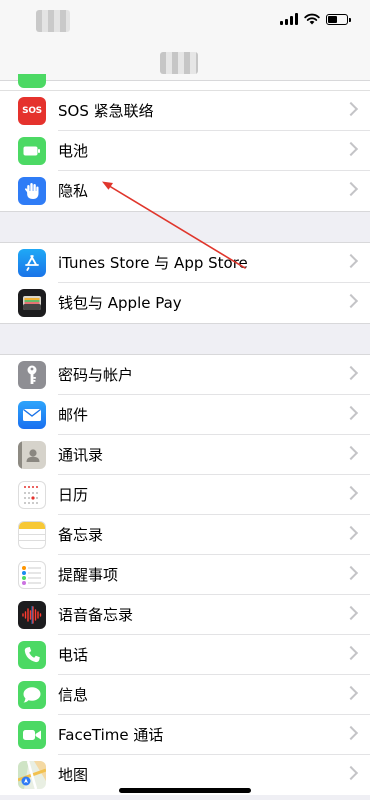 The image size is (370, 800). What do you see at coordinates (73, 655) in the screenshot?
I see `row-phone-label: 电话` at bounding box center [73, 655].